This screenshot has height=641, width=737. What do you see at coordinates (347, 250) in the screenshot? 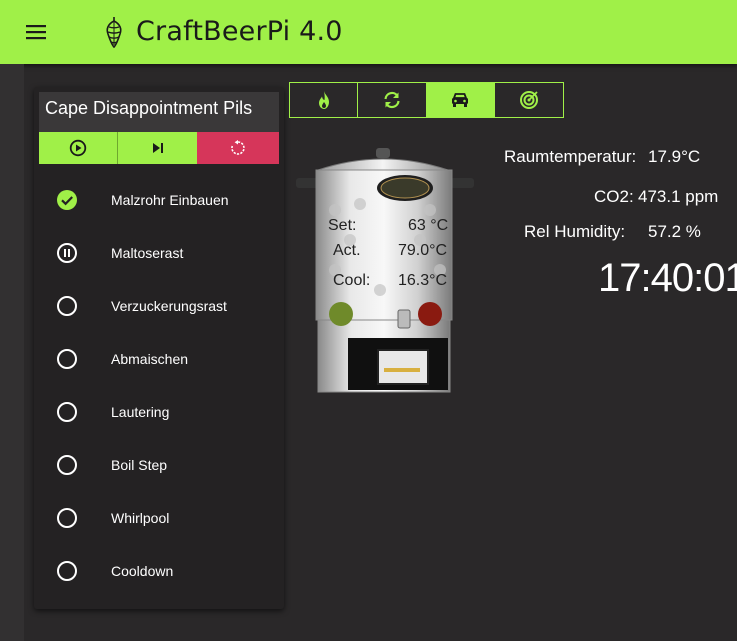
I see `actual-label: Act.` at bounding box center [347, 250].